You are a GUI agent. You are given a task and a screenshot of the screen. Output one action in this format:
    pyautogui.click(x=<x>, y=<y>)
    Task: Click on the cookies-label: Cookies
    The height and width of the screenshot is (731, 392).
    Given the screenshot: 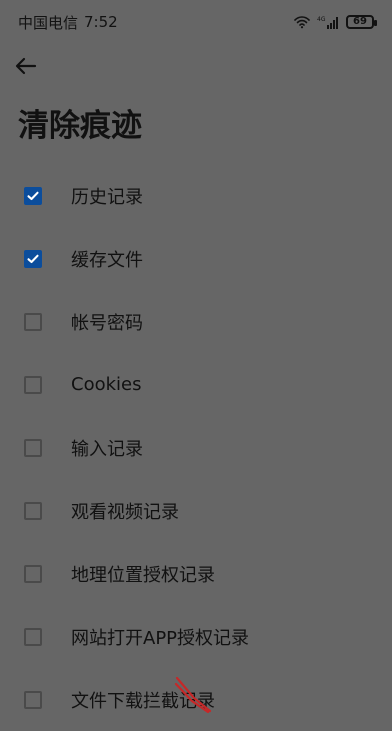 What is the action you would take?
    pyautogui.click(x=106, y=384)
    